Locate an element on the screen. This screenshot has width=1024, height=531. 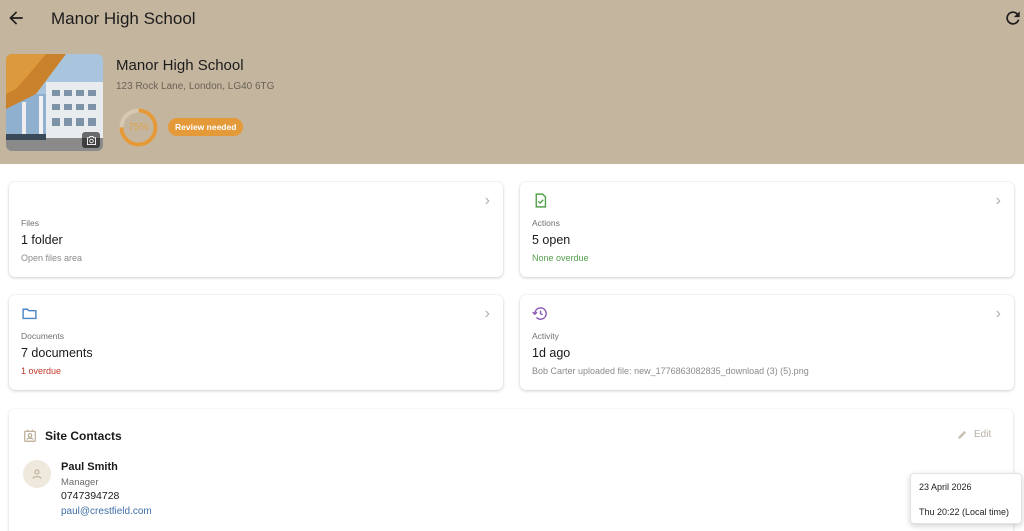
back-arrow-icon is located at coordinates (16, 18).